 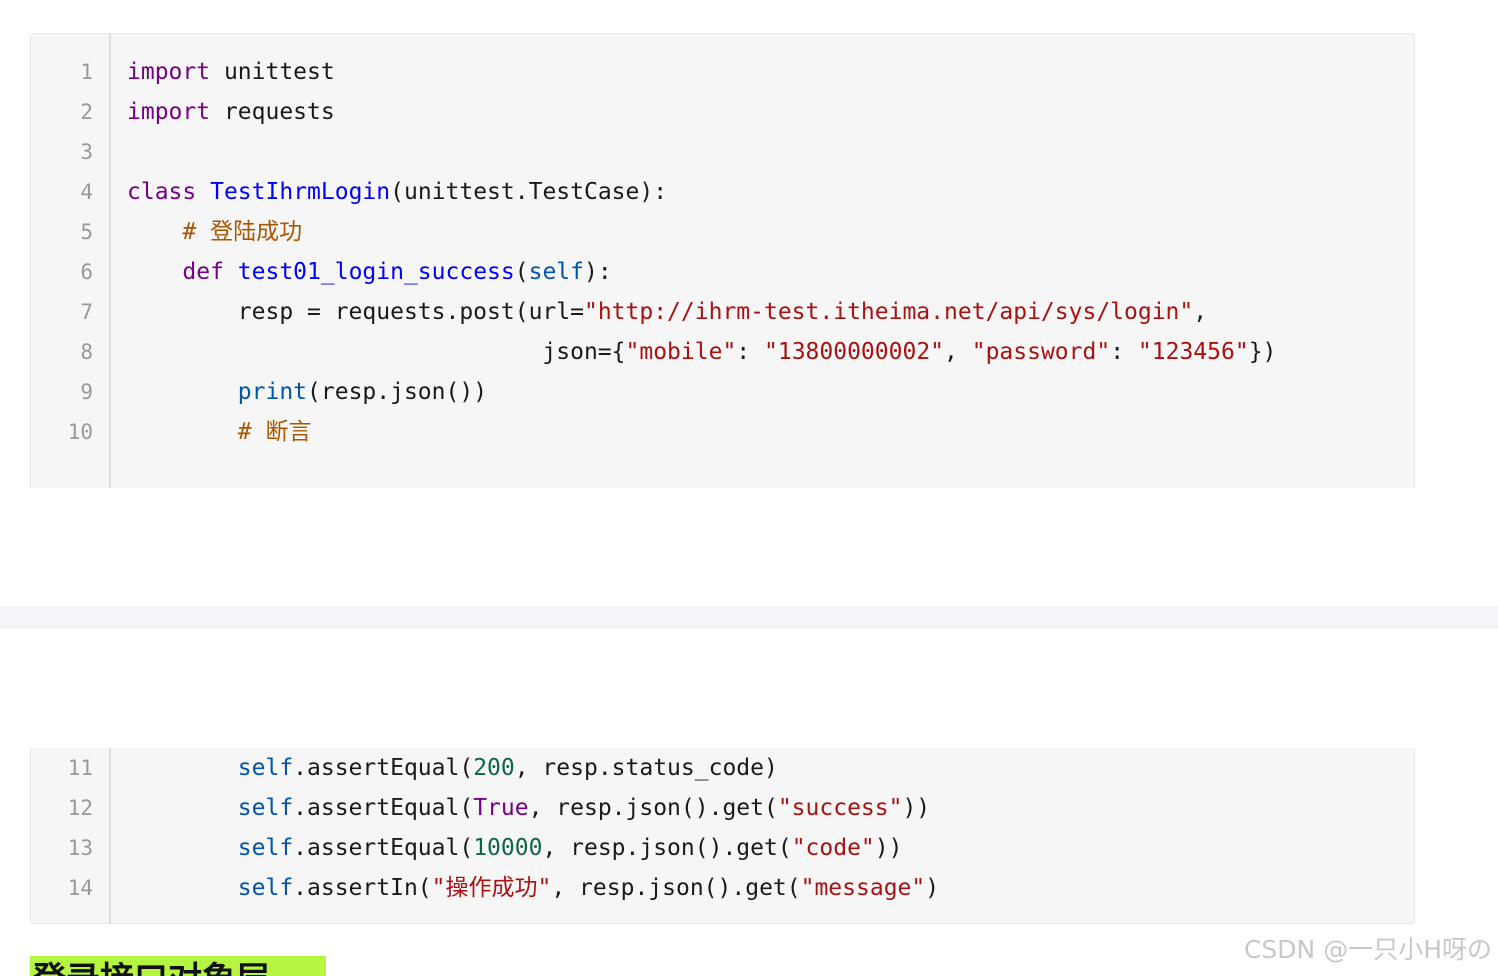 What do you see at coordinates (362, 888) in the screenshot?
I see `assert-in: .assertIn(` at bounding box center [362, 888].